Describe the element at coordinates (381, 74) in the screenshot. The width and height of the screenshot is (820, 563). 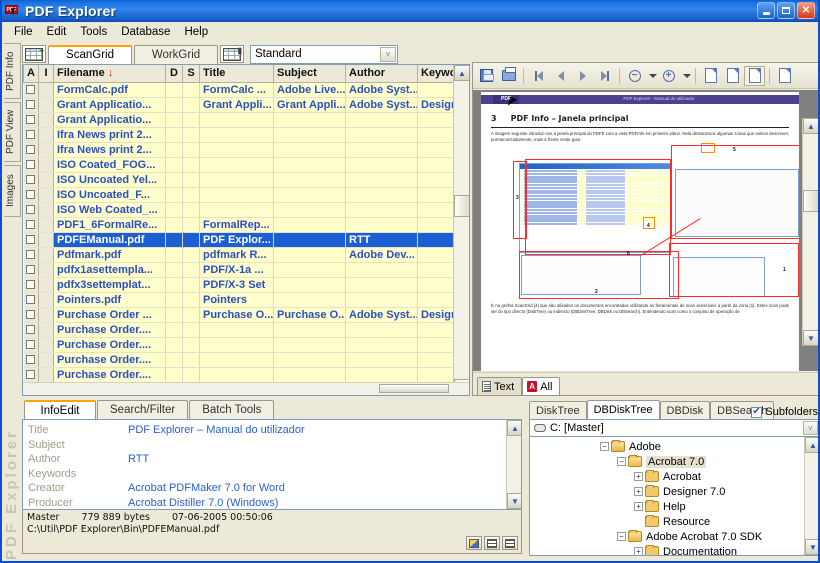
I see `column-header-author: Author` at that location.